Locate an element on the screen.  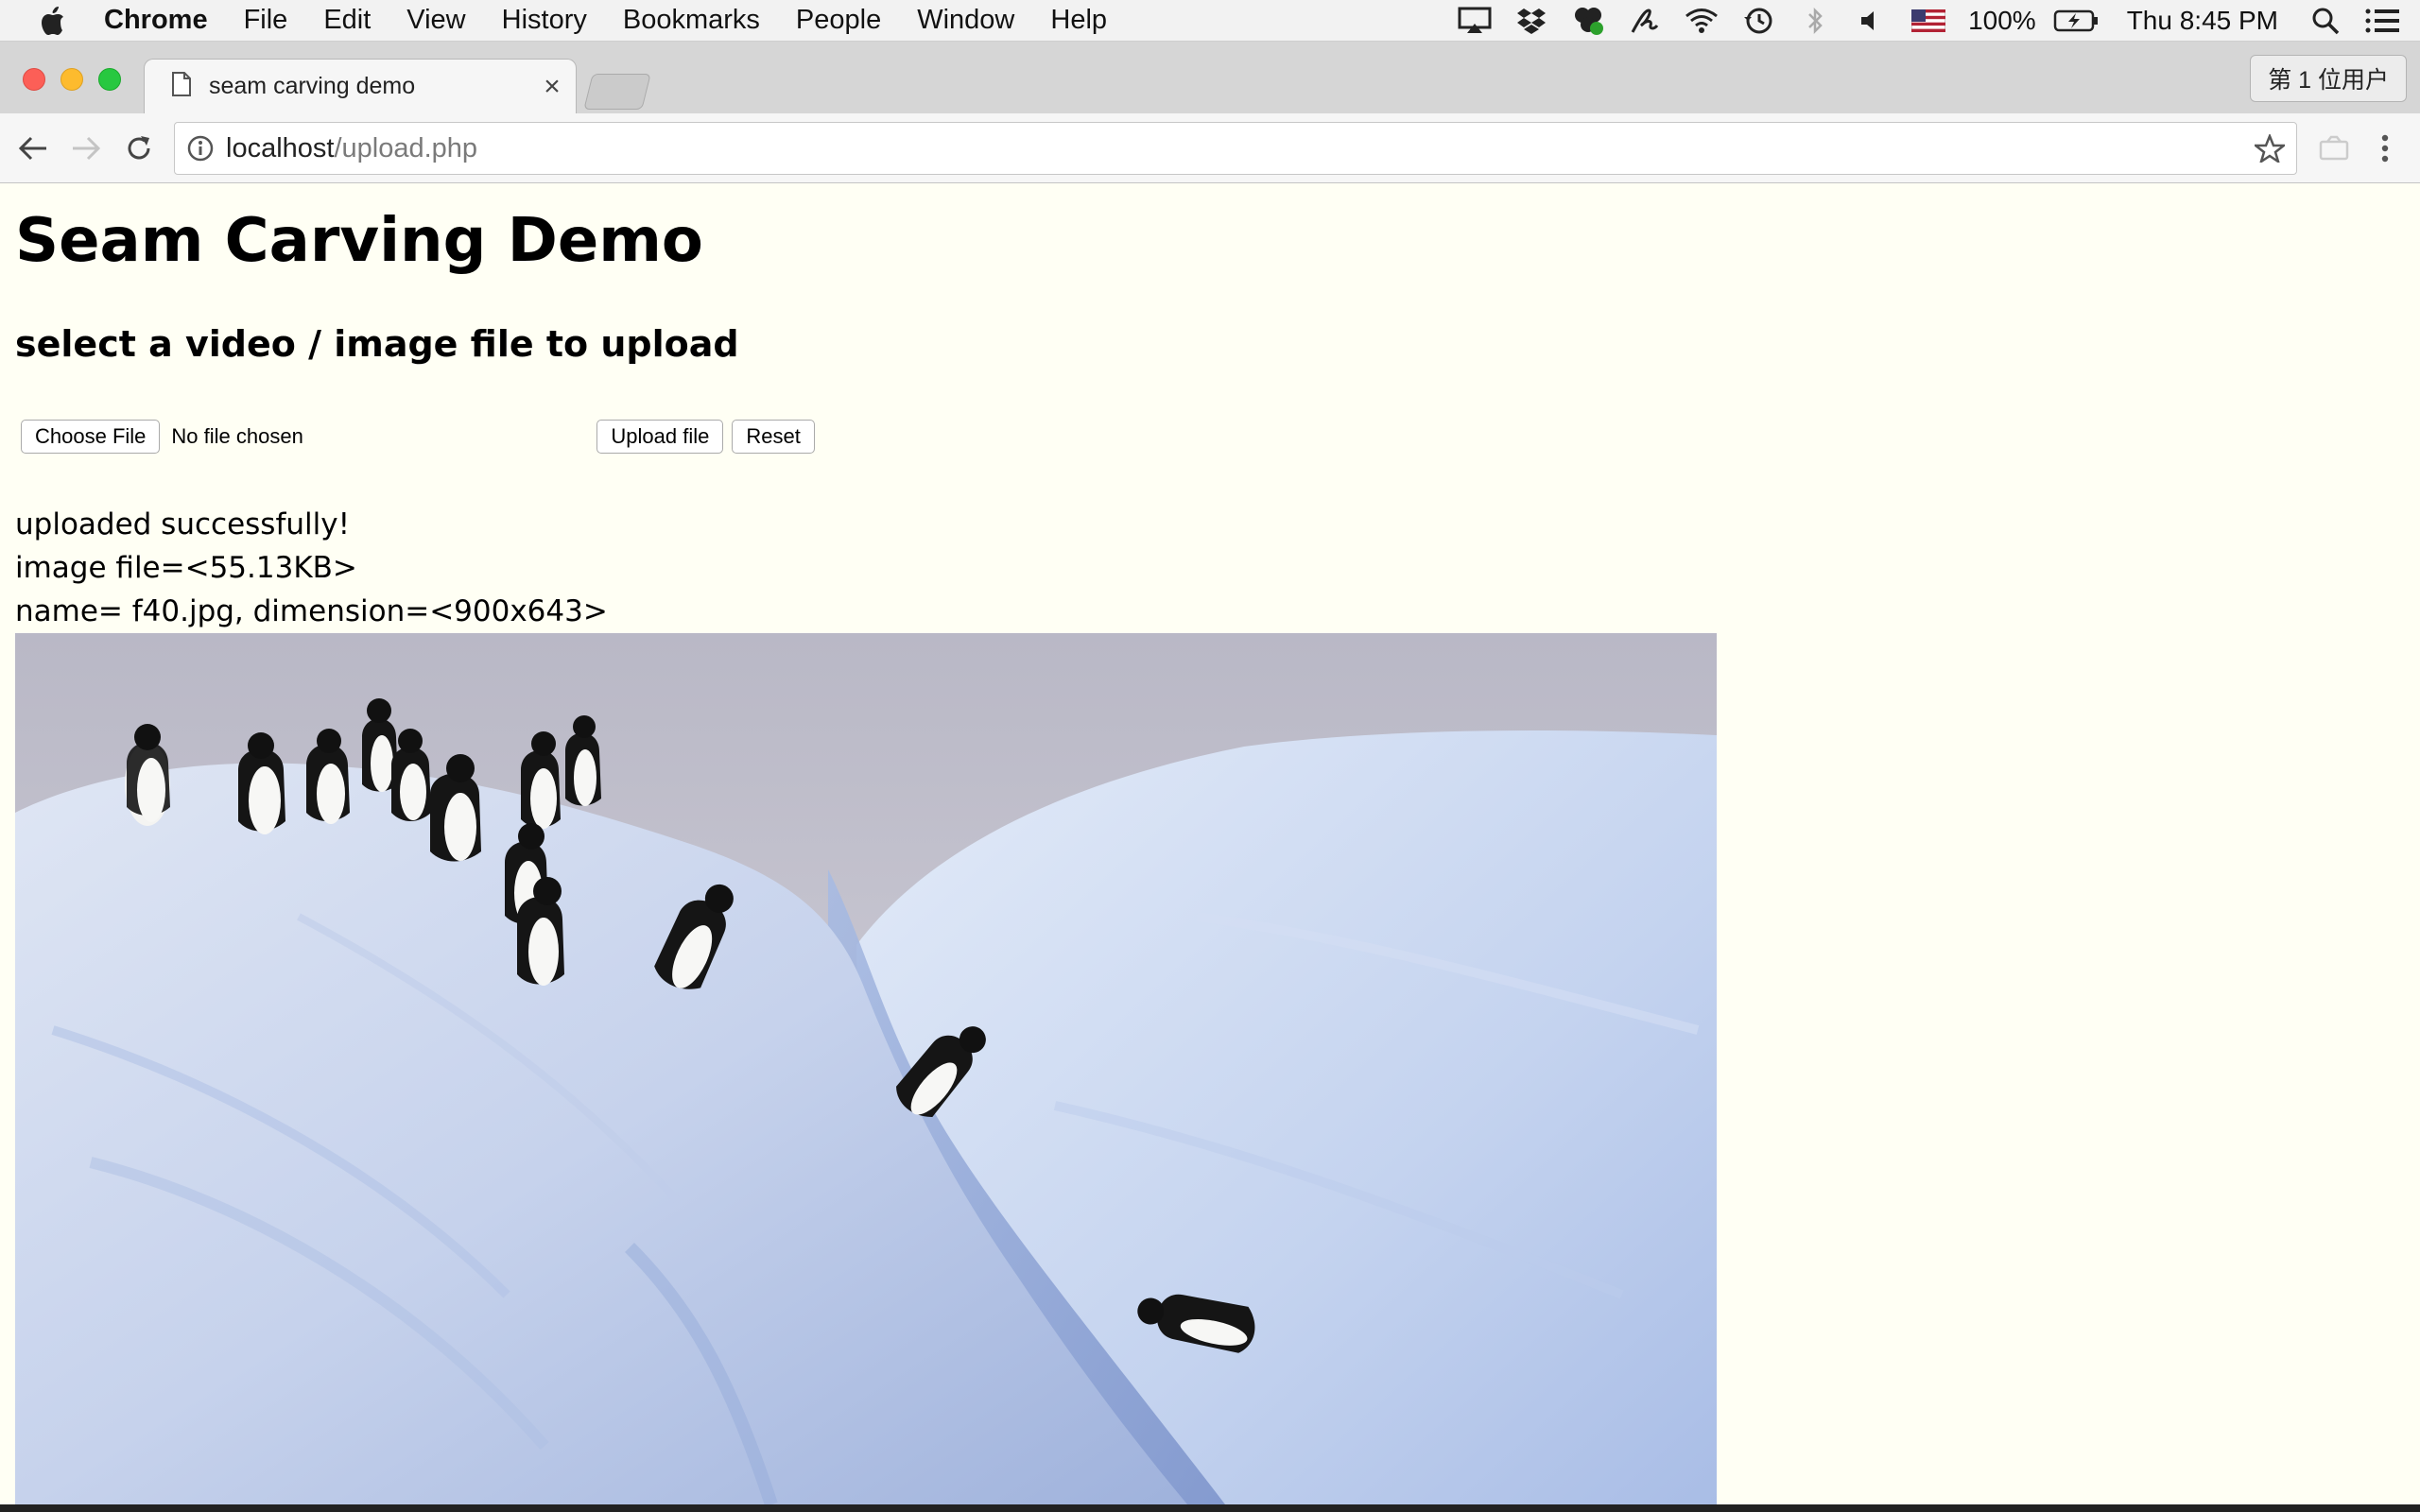
notification-center-icon is located at coordinates (2382, 21).